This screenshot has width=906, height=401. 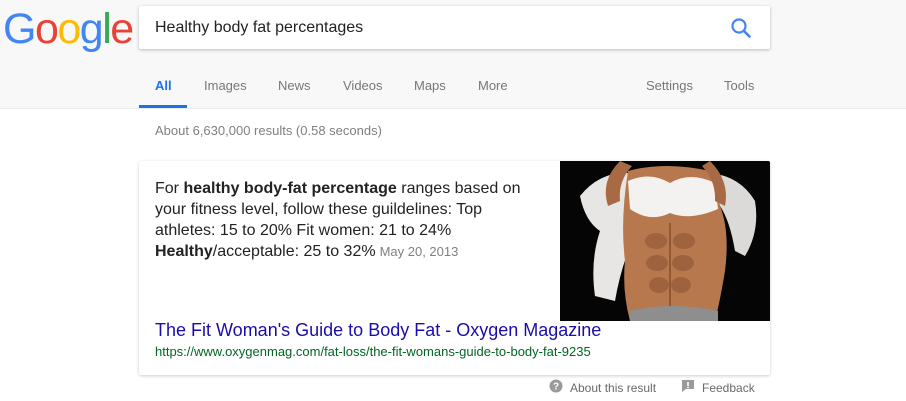 I want to click on tab-images: Images, so click(x=225, y=85).